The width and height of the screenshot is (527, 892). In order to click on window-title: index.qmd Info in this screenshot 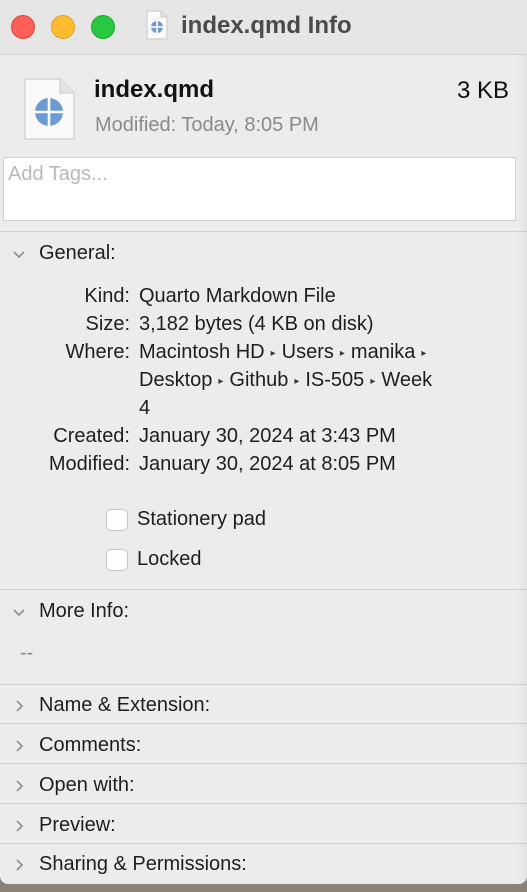, I will do `click(266, 25)`.